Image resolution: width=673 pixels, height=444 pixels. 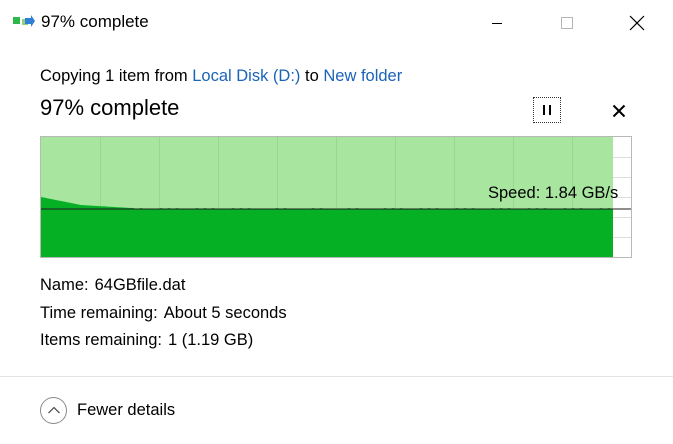 What do you see at coordinates (336, 376) in the screenshot?
I see `footer-divider` at bounding box center [336, 376].